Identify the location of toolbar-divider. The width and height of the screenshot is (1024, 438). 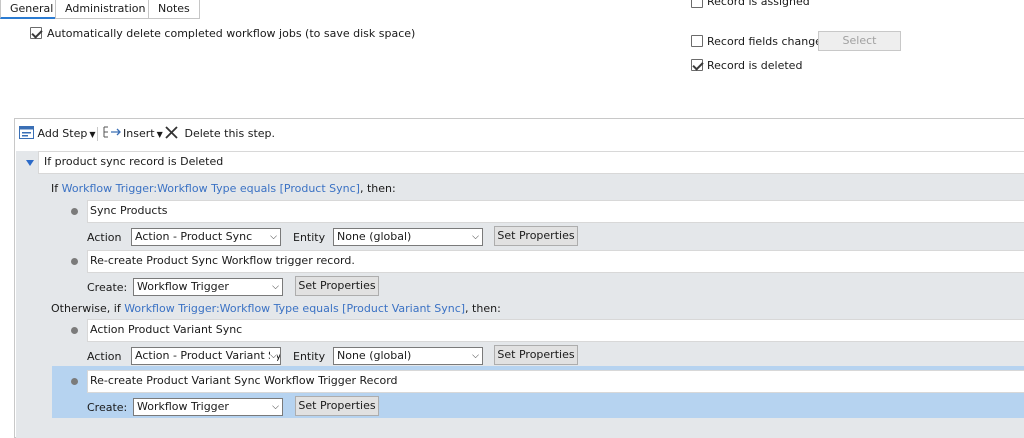
(97, 134).